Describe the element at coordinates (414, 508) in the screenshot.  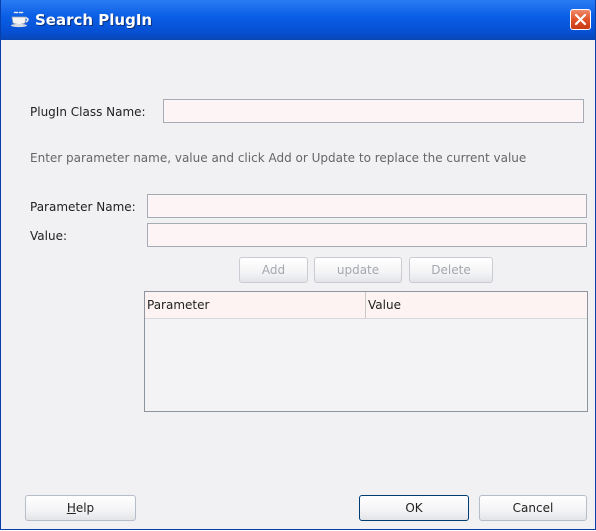
I see `ok-button: OK` at that location.